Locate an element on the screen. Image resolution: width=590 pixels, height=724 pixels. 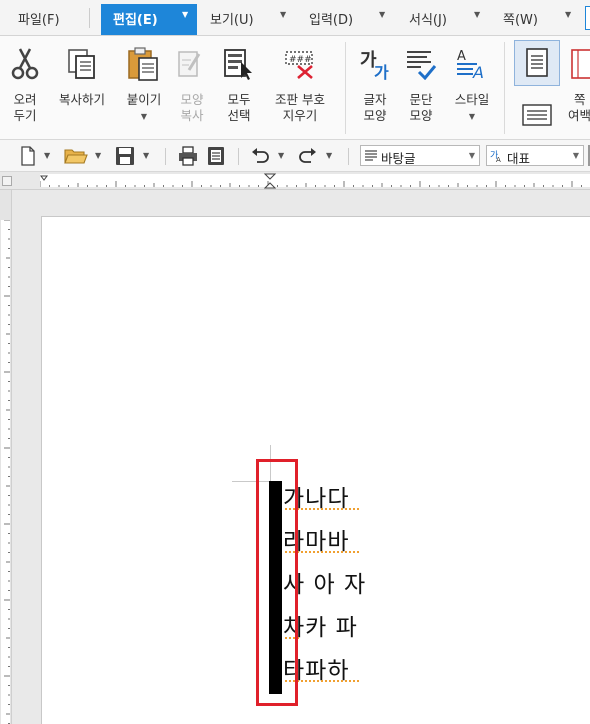
page-landscape-button is located at coordinates (537, 114).